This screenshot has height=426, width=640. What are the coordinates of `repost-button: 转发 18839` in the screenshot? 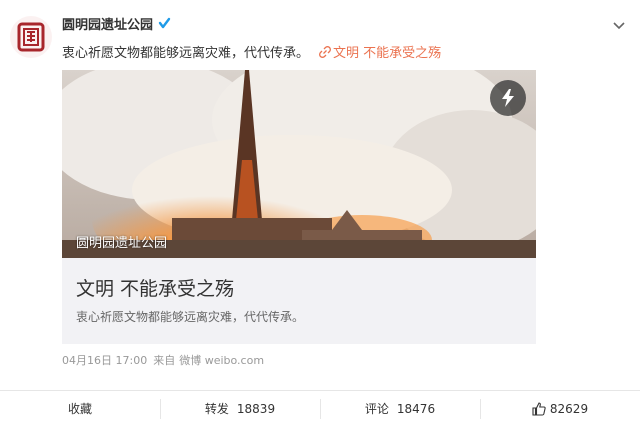 It's located at (240, 408).